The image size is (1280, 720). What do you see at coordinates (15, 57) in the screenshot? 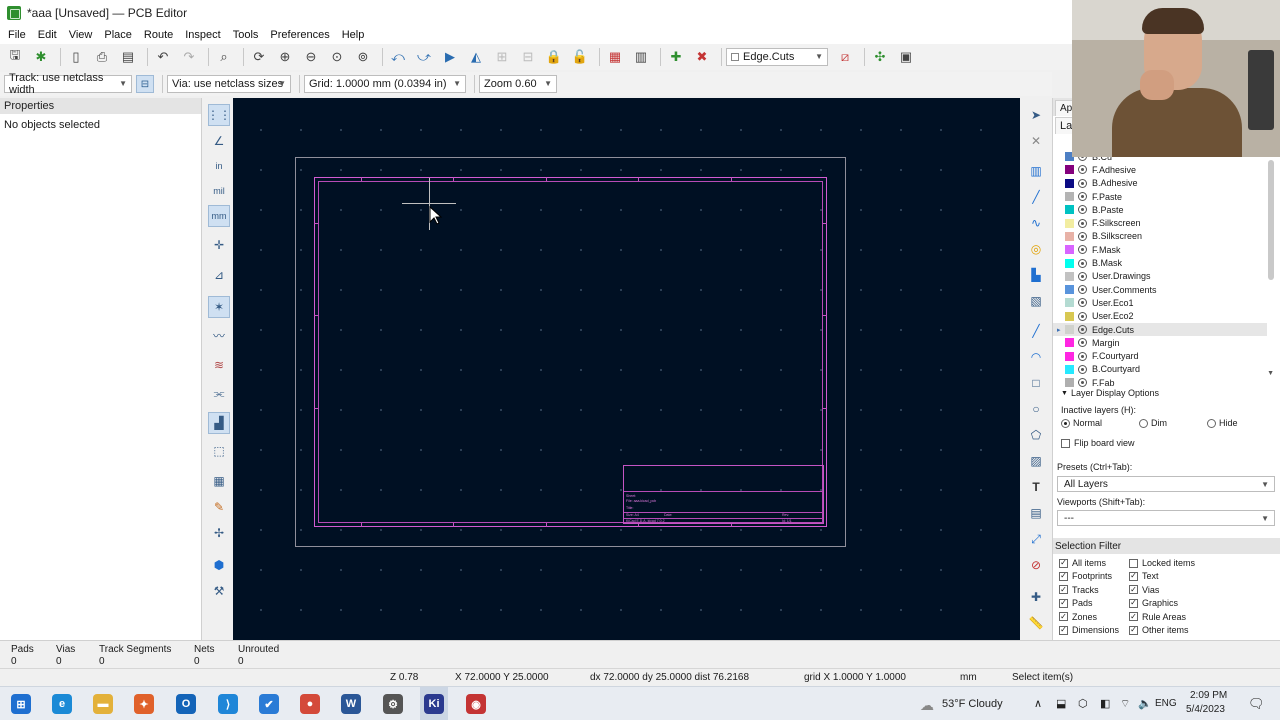
I see `save-icon: 🖫` at bounding box center [15, 57].